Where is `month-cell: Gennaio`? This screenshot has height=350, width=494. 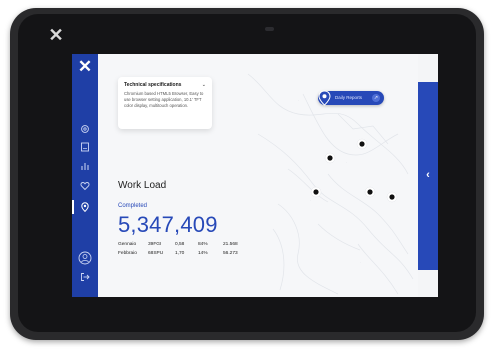
month-cell: Gennaio is located at coordinates (127, 244).